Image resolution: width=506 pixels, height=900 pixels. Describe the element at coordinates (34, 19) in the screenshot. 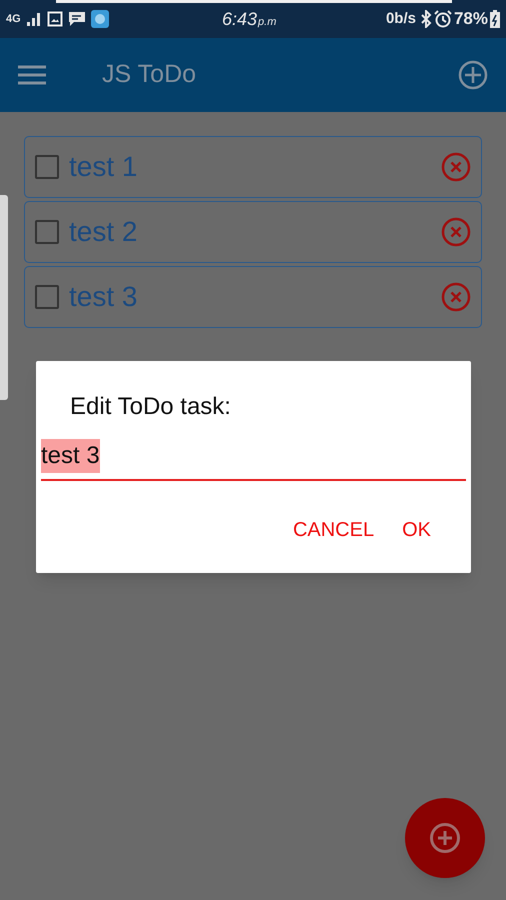

I see `signal-icon` at that location.